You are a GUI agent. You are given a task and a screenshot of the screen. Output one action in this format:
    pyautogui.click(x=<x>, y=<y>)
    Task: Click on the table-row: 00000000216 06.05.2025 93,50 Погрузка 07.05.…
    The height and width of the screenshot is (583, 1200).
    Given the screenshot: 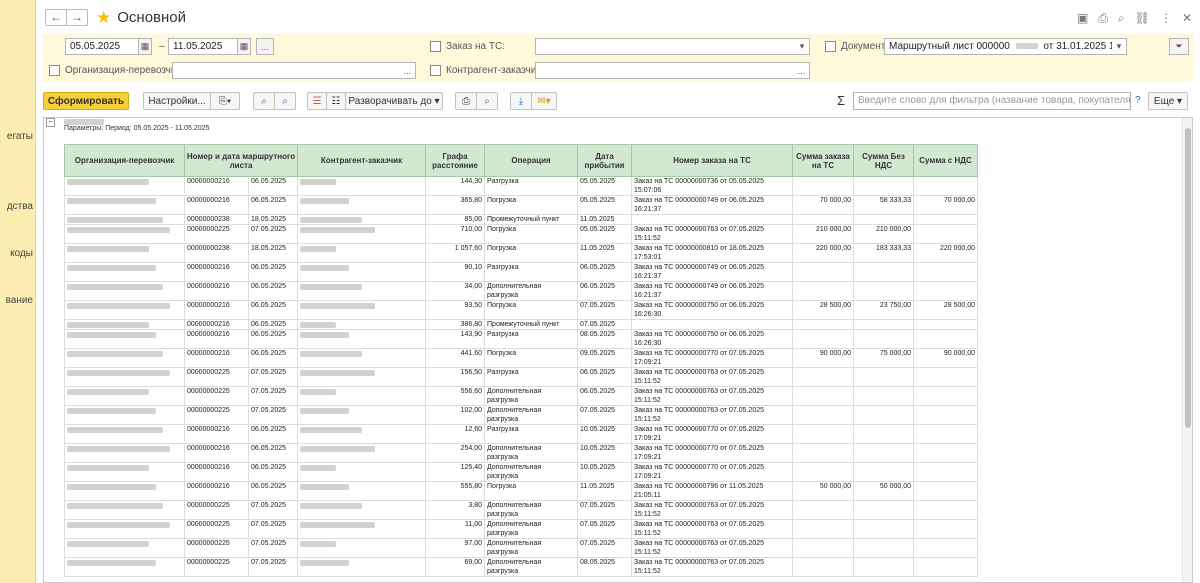 What is the action you would take?
    pyautogui.click(x=521, y=310)
    